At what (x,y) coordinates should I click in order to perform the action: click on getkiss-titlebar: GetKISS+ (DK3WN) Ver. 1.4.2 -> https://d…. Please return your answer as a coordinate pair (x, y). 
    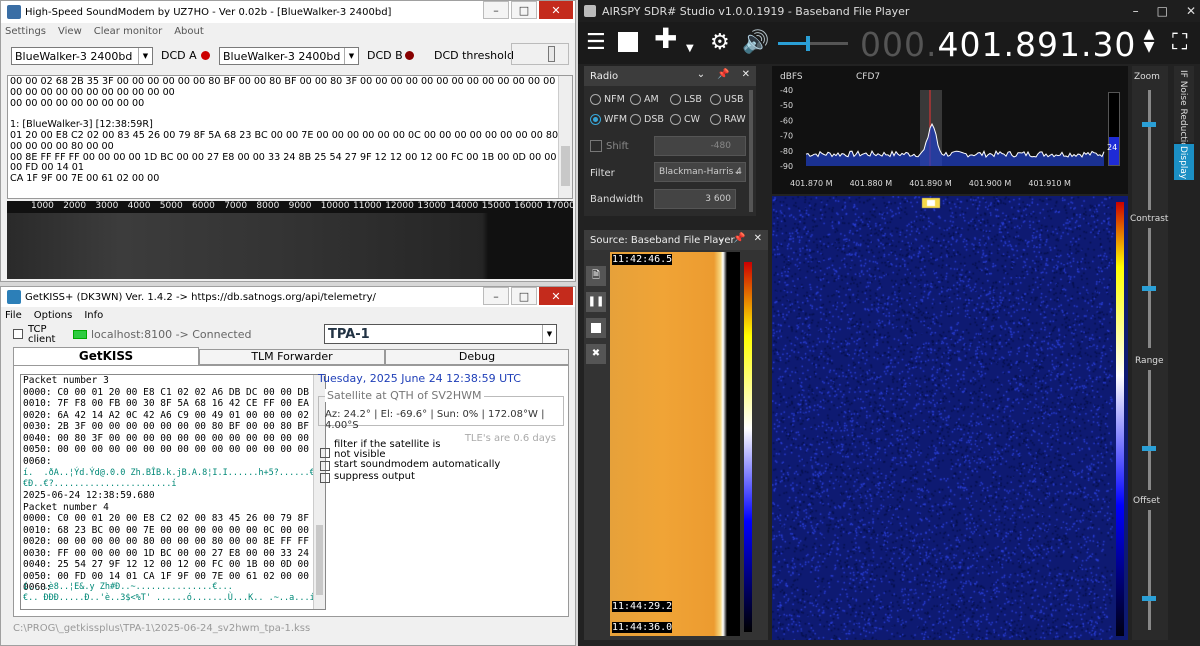
    Looking at the image, I should click on (288, 297).